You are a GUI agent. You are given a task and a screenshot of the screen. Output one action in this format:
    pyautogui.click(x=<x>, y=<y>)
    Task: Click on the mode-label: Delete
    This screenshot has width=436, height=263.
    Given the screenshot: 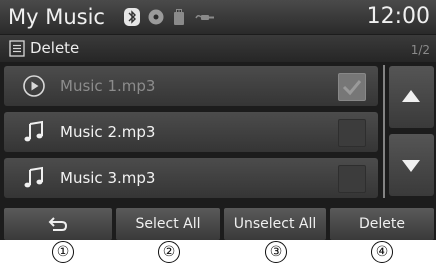 What is the action you would take?
    pyautogui.click(x=55, y=48)
    